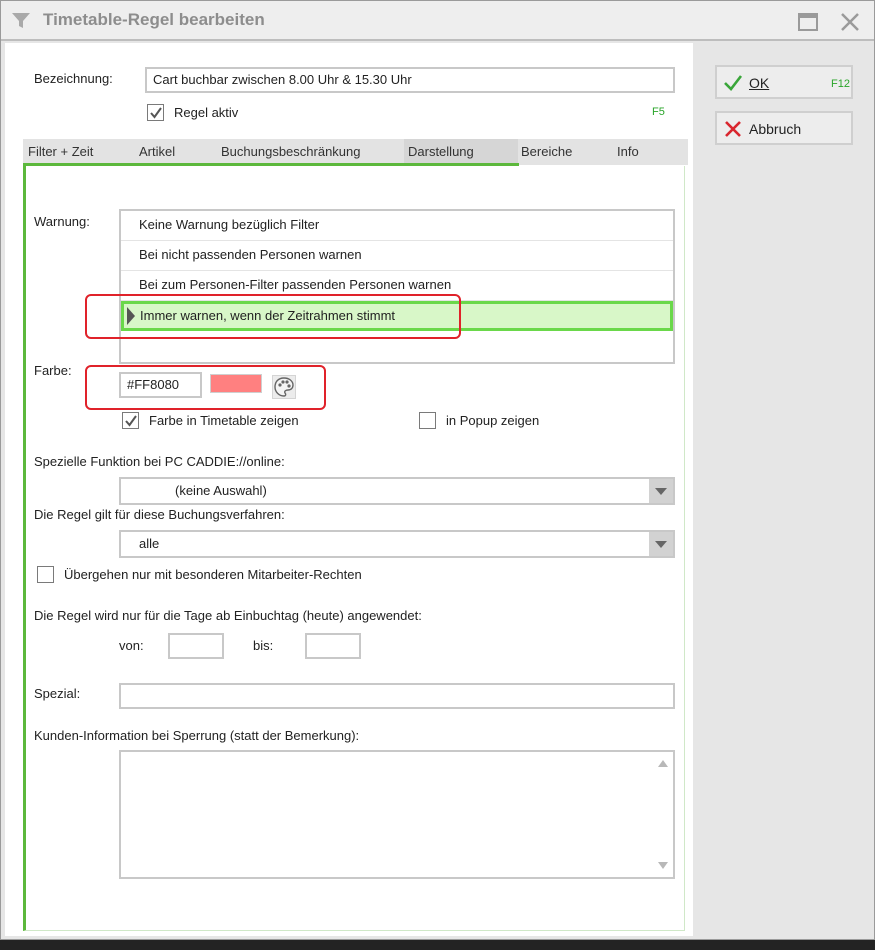  Describe the element at coordinates (333, 646) in the screenshot. I see `days-to-input` at that location.